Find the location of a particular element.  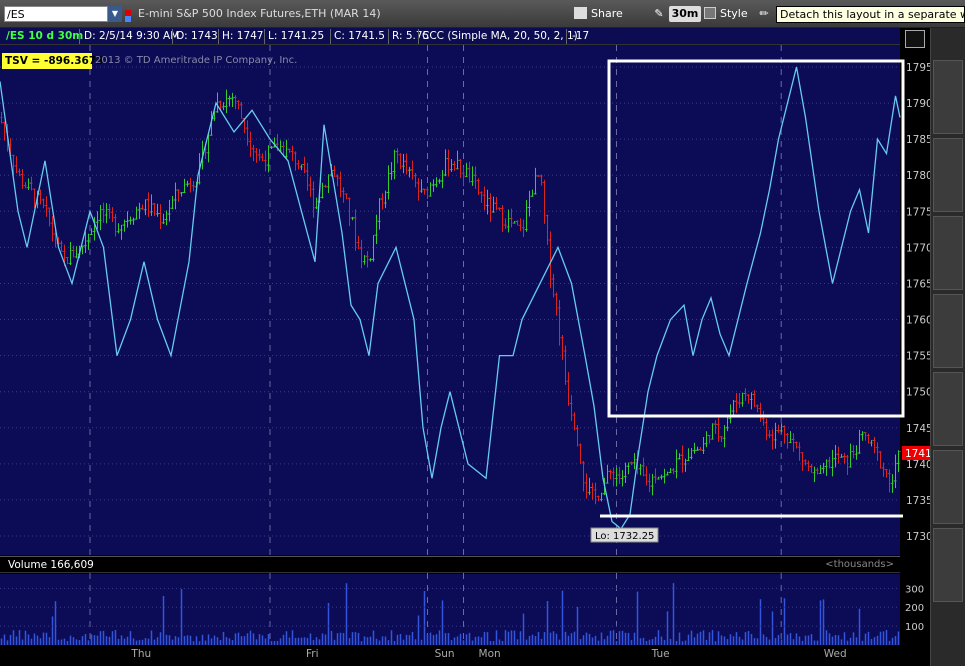

symbol-dropdown-icon: ▼ is located at coordinates (115, 14).